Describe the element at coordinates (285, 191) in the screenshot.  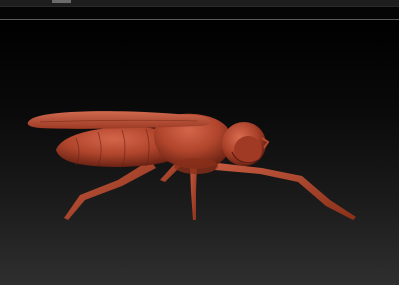
I see `fly-leg-front` at that location.